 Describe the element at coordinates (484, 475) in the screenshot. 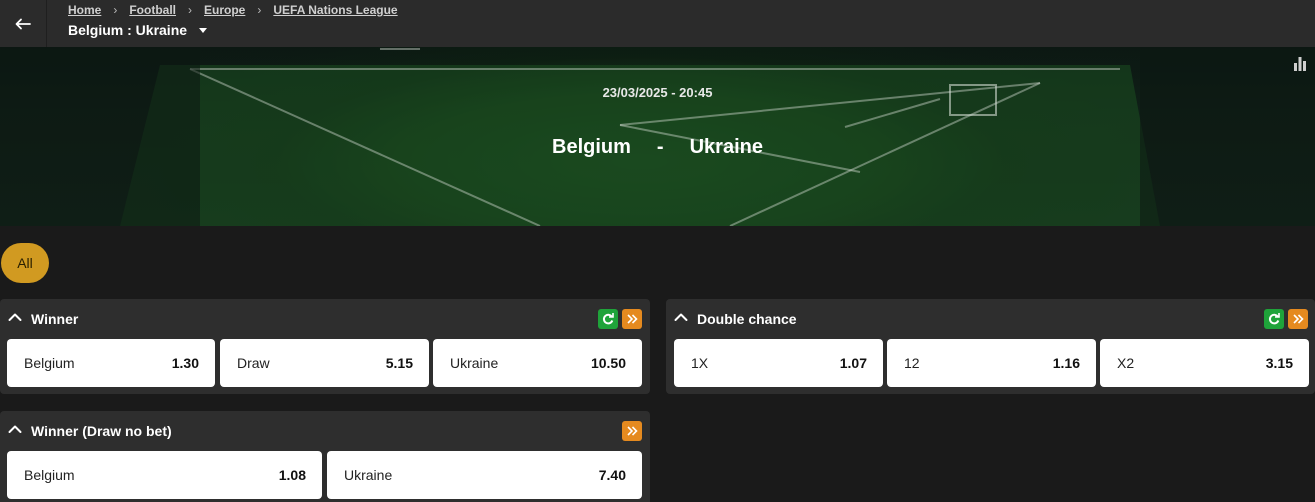

I see `odd-button: Ukraine 7.40` at that location.